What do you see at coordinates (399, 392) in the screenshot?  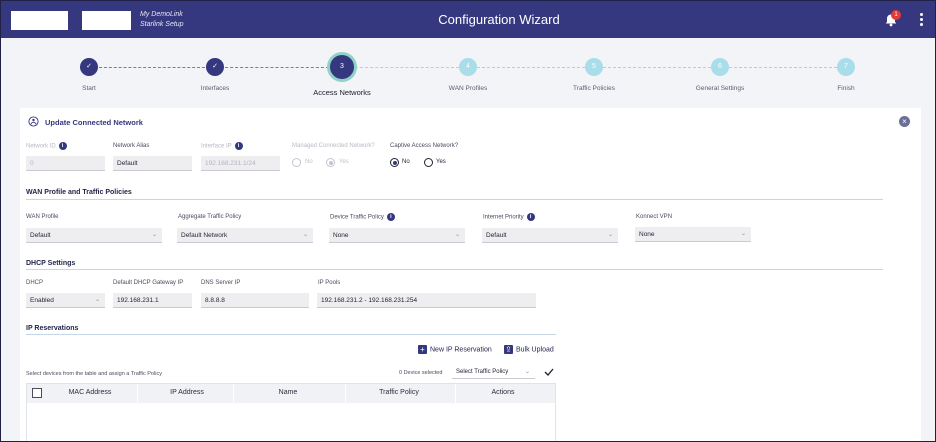 I see `column-header-policy: Traffic Policy` at bounding box center [399, 392].